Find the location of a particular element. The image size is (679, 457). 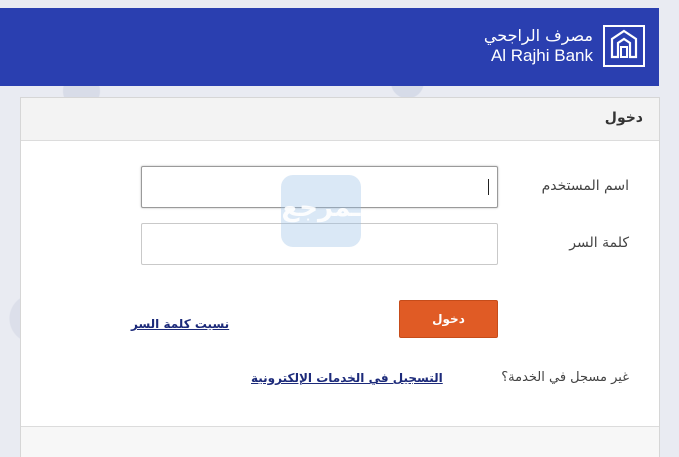

al-rajhi-logo-icon is located at coordinates (624, 46).